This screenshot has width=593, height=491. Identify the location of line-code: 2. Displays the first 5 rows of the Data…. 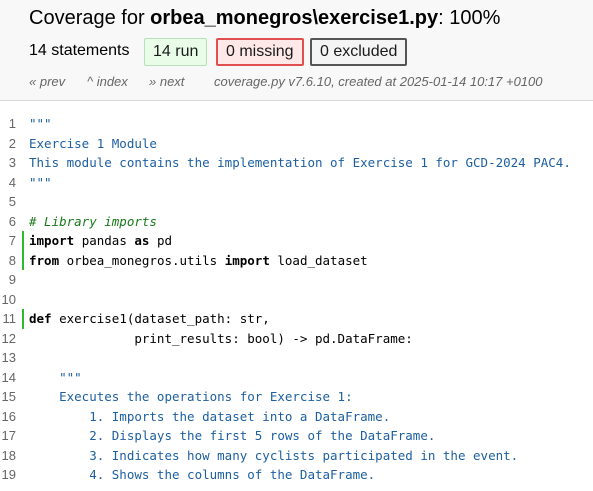
(232, 435).